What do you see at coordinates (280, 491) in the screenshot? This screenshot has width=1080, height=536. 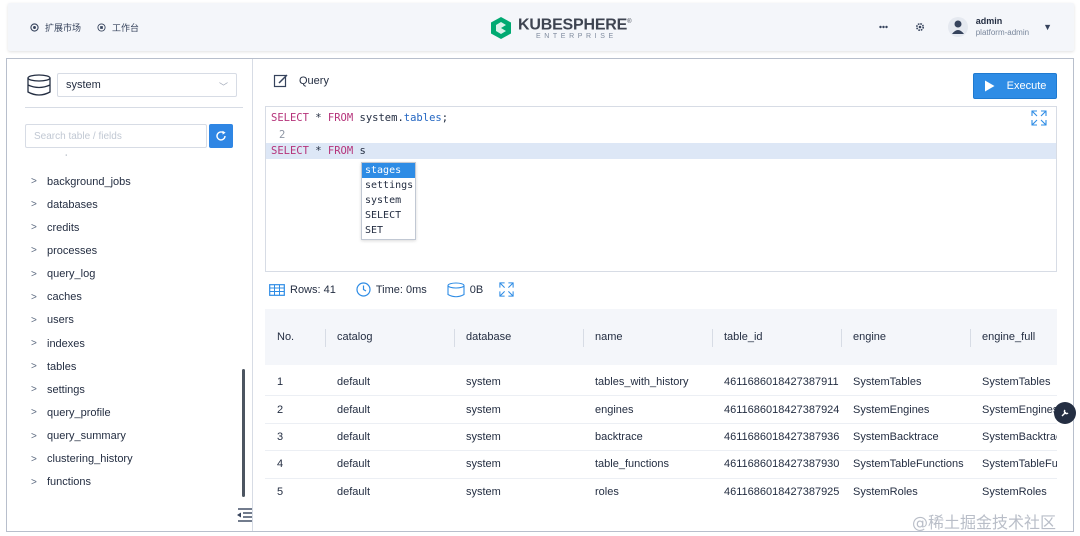 I see `table-cell: 5` at bounding box center [280, 491].